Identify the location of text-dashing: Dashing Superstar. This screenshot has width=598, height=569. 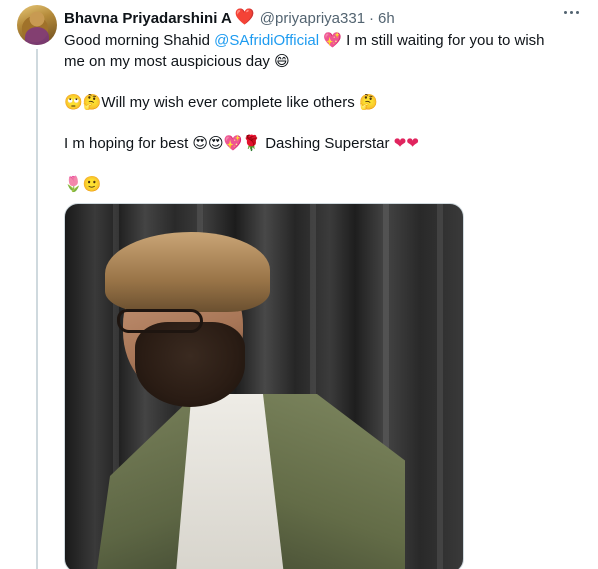
(329, 143).